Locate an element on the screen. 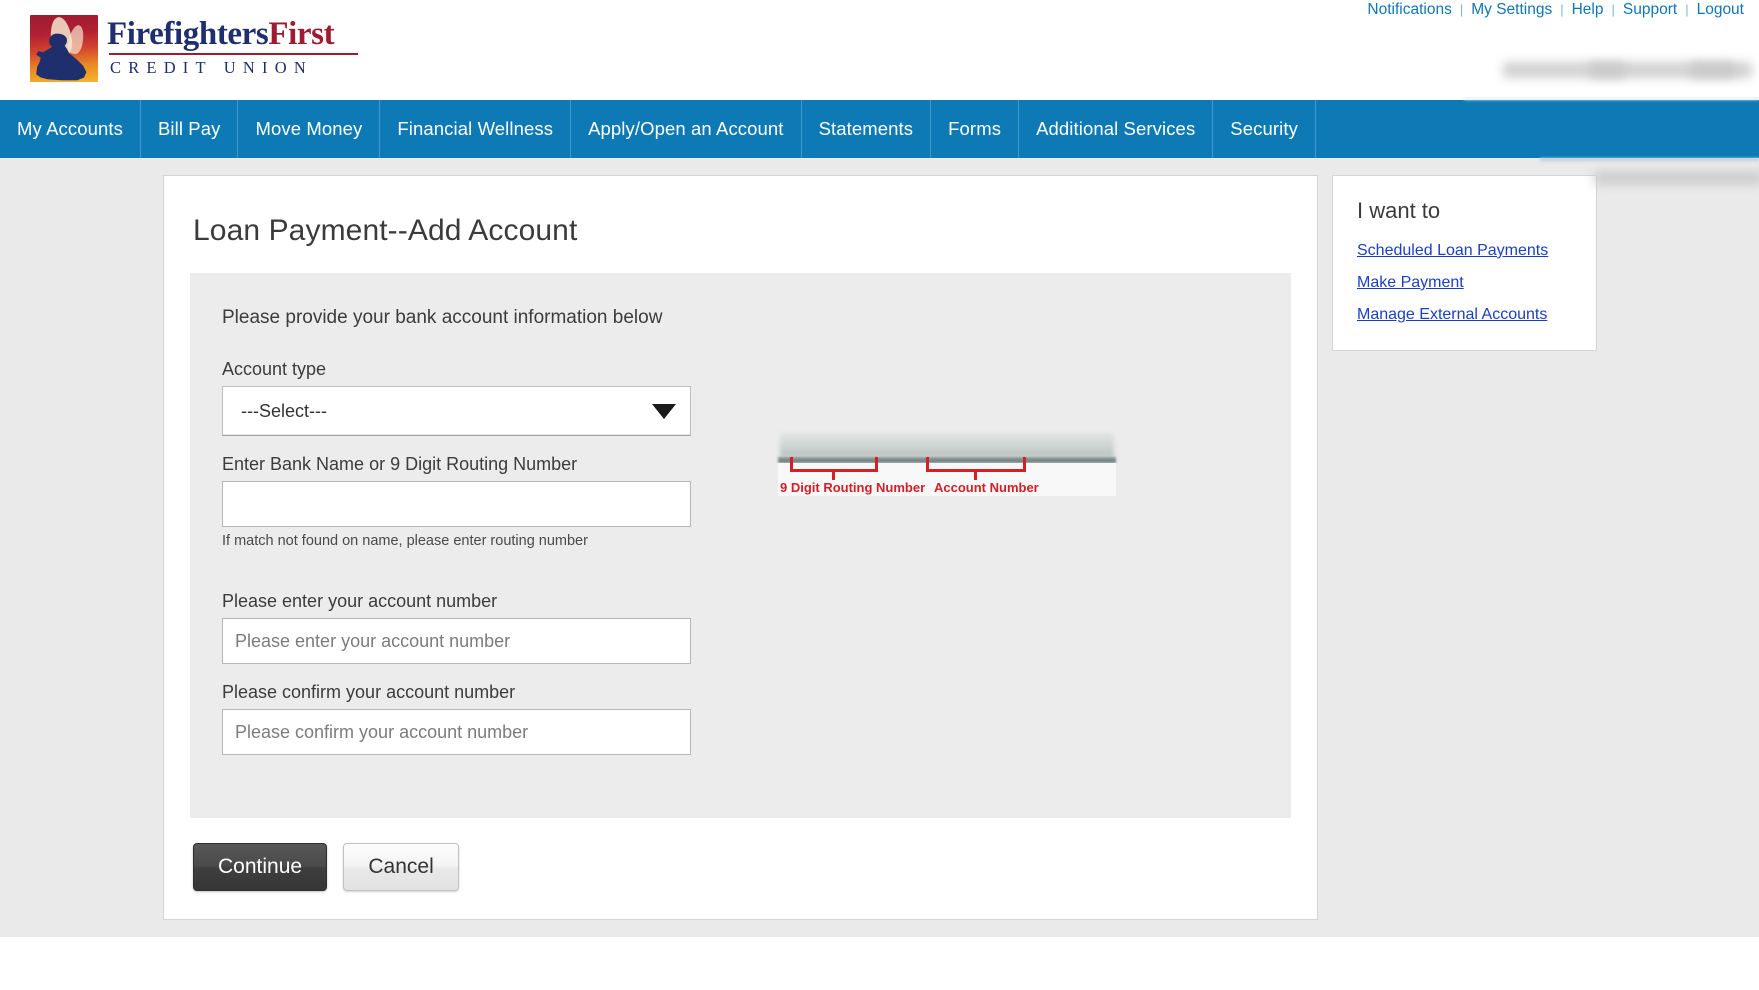 This screenshot has width=1759, height=990. form-actions: Continue Cancel is located at coordinates (742, 867).